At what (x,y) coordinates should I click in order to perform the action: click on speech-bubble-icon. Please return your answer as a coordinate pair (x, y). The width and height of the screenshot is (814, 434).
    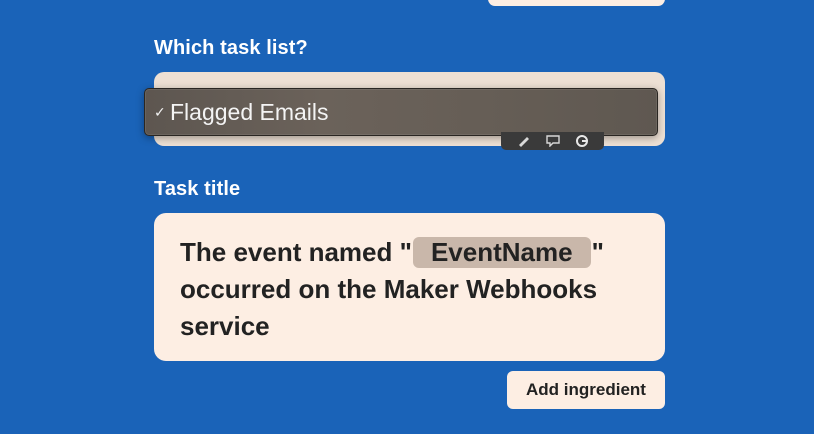
    Looking at the image, I should click on (553, 141).